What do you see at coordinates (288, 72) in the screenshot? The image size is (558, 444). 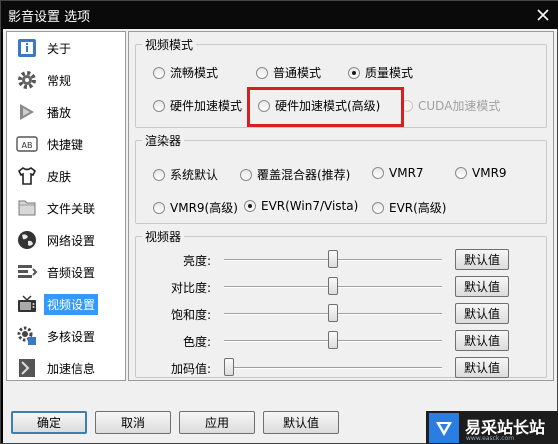 I see `radio-normal-mode: 普通模式` at bounding box center [288, 72].